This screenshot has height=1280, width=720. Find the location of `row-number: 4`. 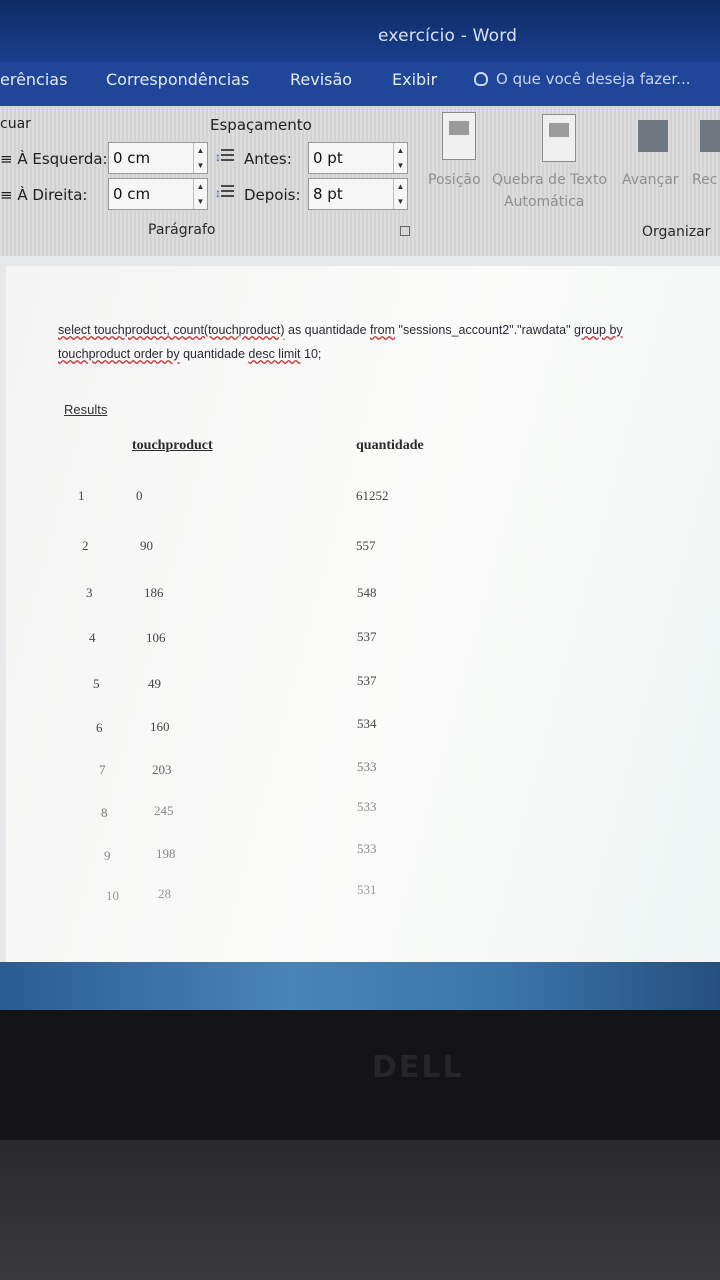

row-number: 4 is located at coordinates (92, 637).